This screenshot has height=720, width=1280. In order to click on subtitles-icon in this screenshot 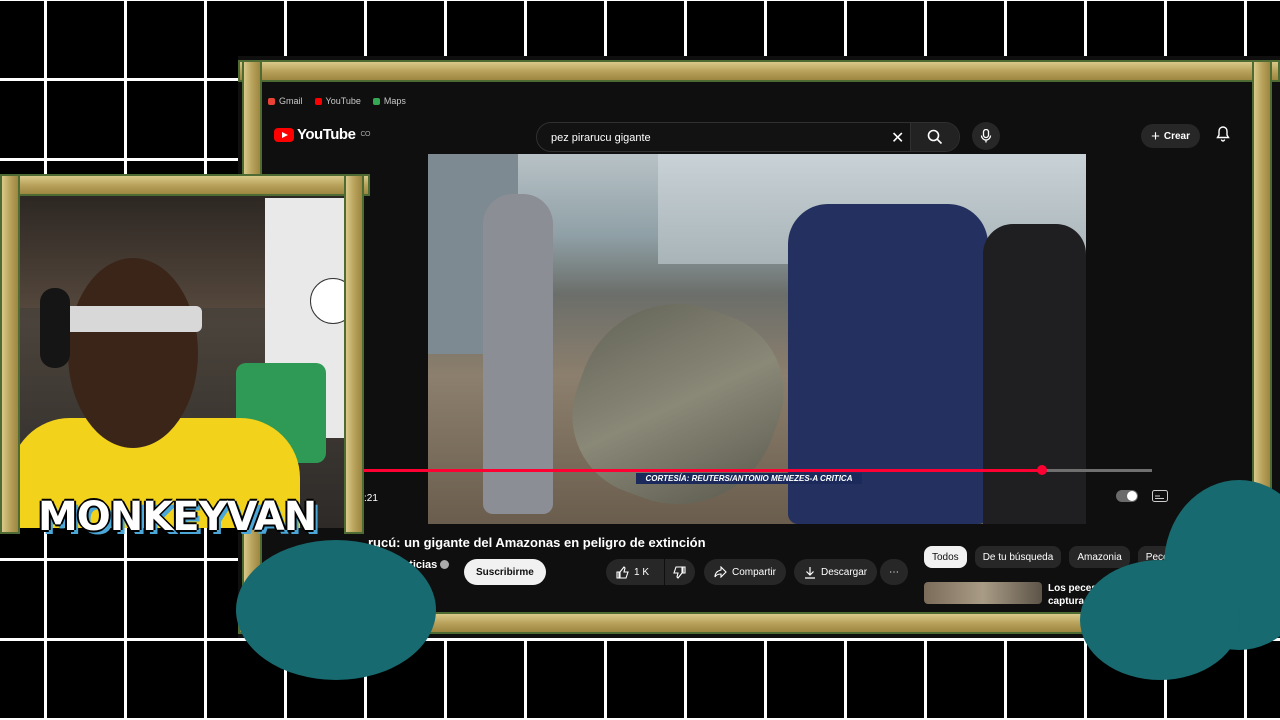, I will do `click(1160, 496)`.